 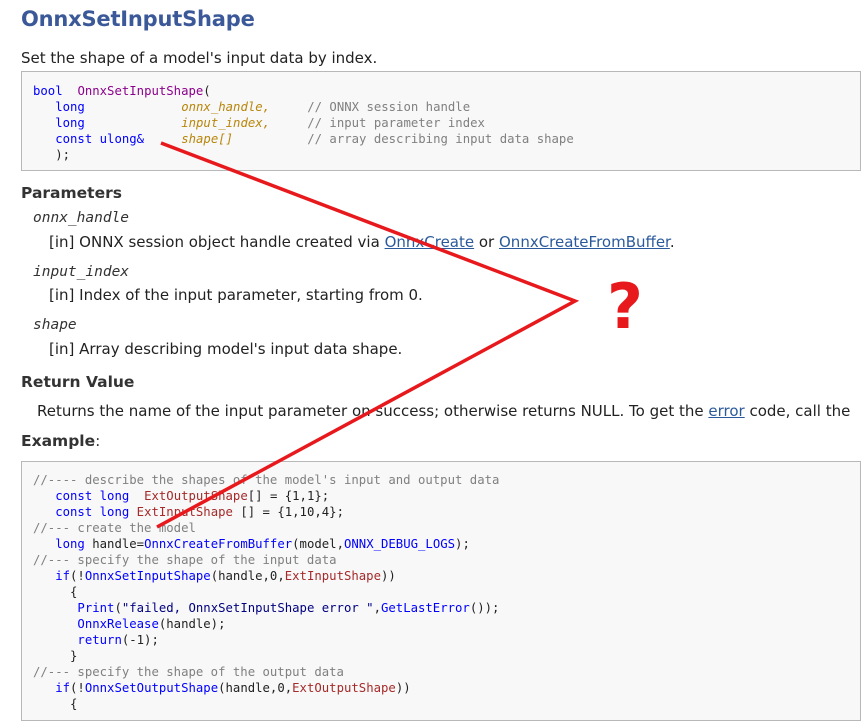 I want to click on code-text: [] = {1,10,4};, so click(x=288, y=512).